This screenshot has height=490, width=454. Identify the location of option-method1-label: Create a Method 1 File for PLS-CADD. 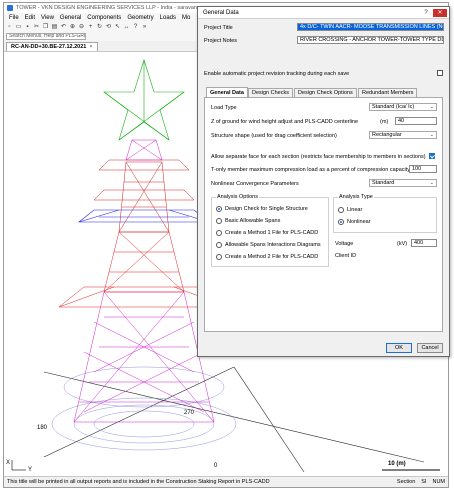
(272, 233).